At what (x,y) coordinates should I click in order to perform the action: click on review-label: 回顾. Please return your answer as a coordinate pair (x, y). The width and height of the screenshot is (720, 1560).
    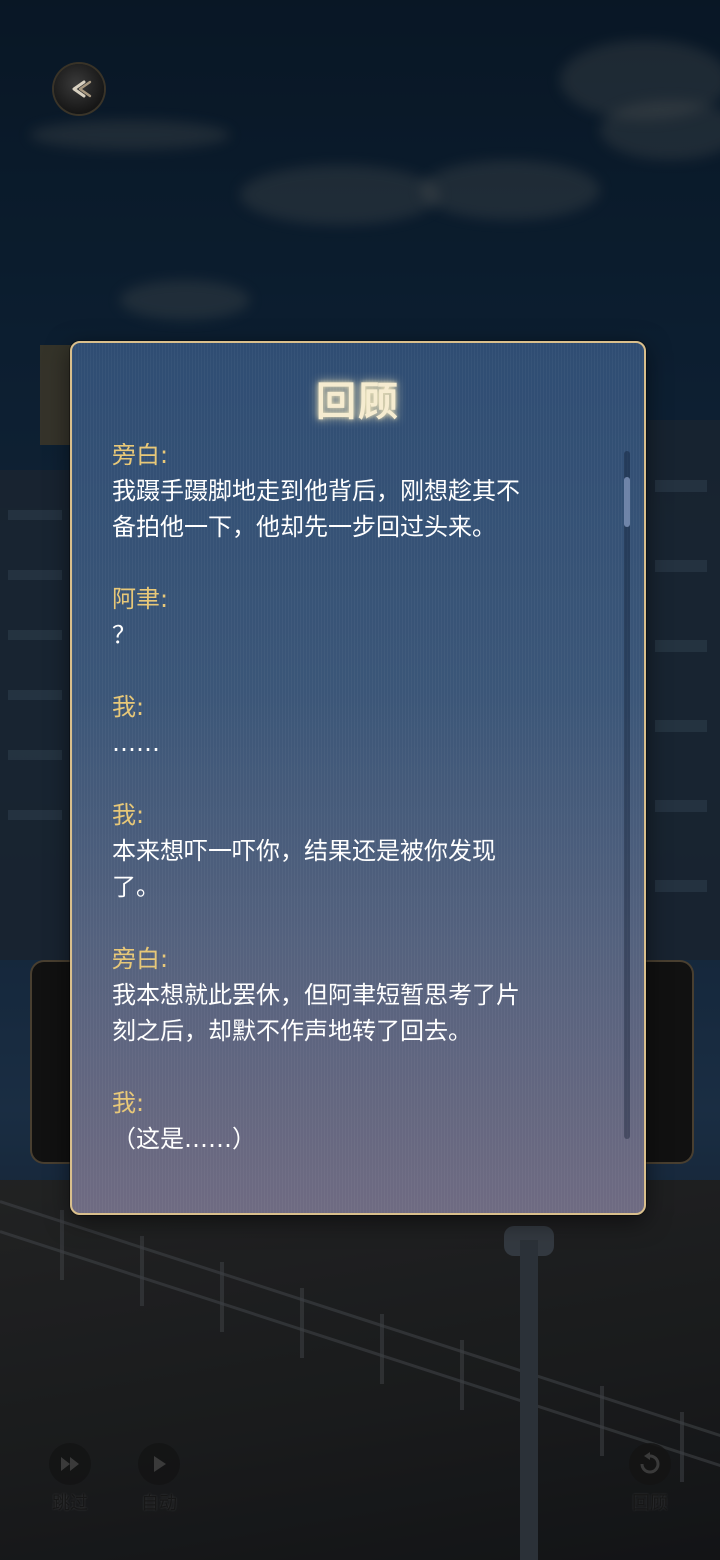
    Looking at the image, I should click on (650, 1503).